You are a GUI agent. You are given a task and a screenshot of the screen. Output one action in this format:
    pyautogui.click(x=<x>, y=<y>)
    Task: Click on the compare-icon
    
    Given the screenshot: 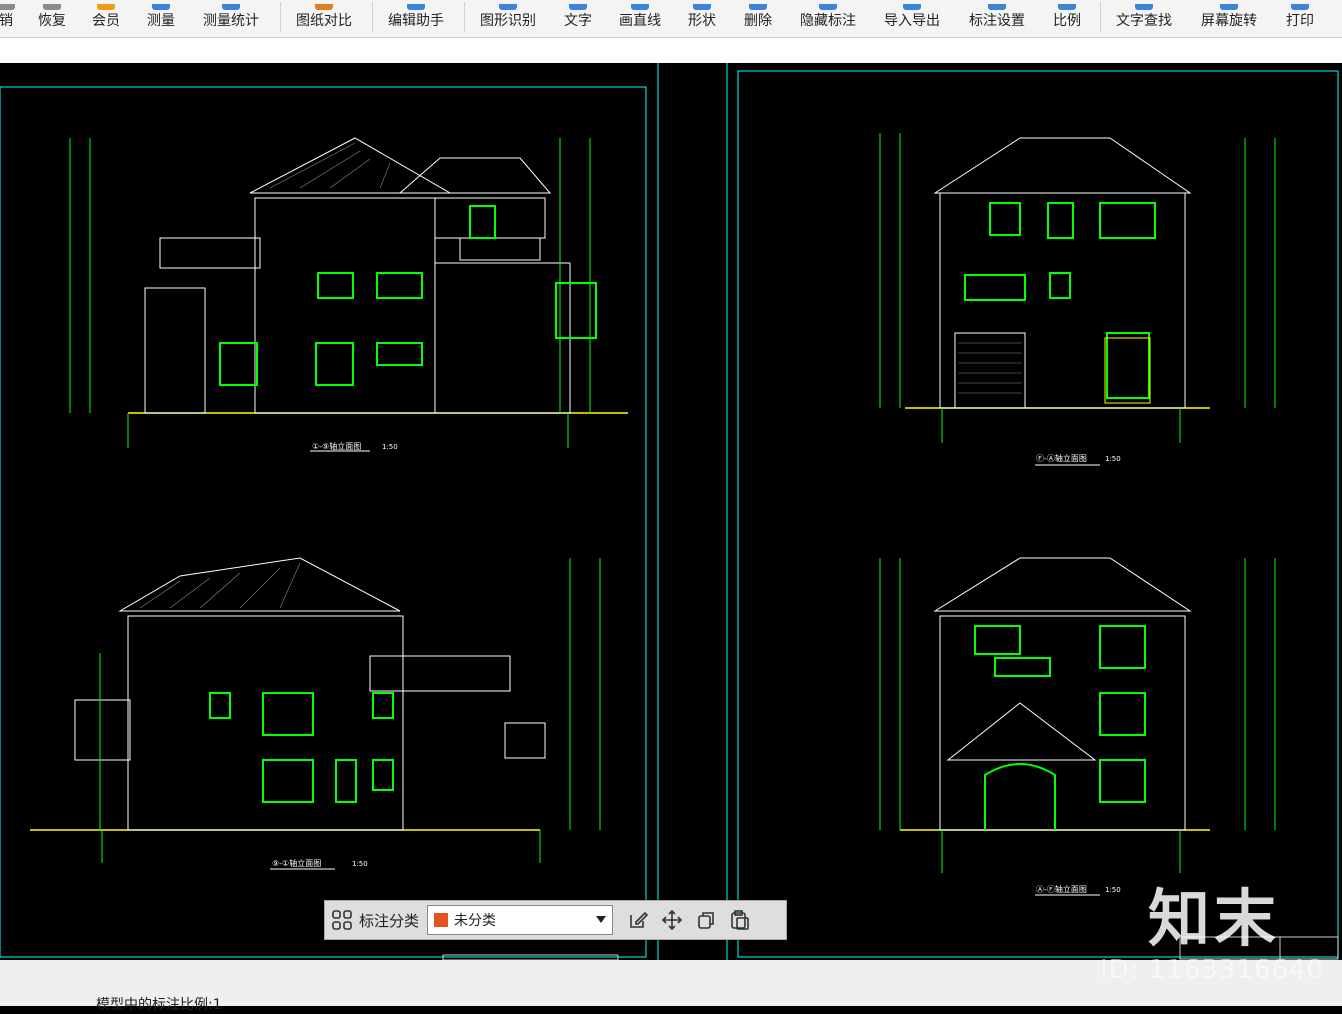 What is the action you would take?
    pyautogui.click(x=324, y=7)
    